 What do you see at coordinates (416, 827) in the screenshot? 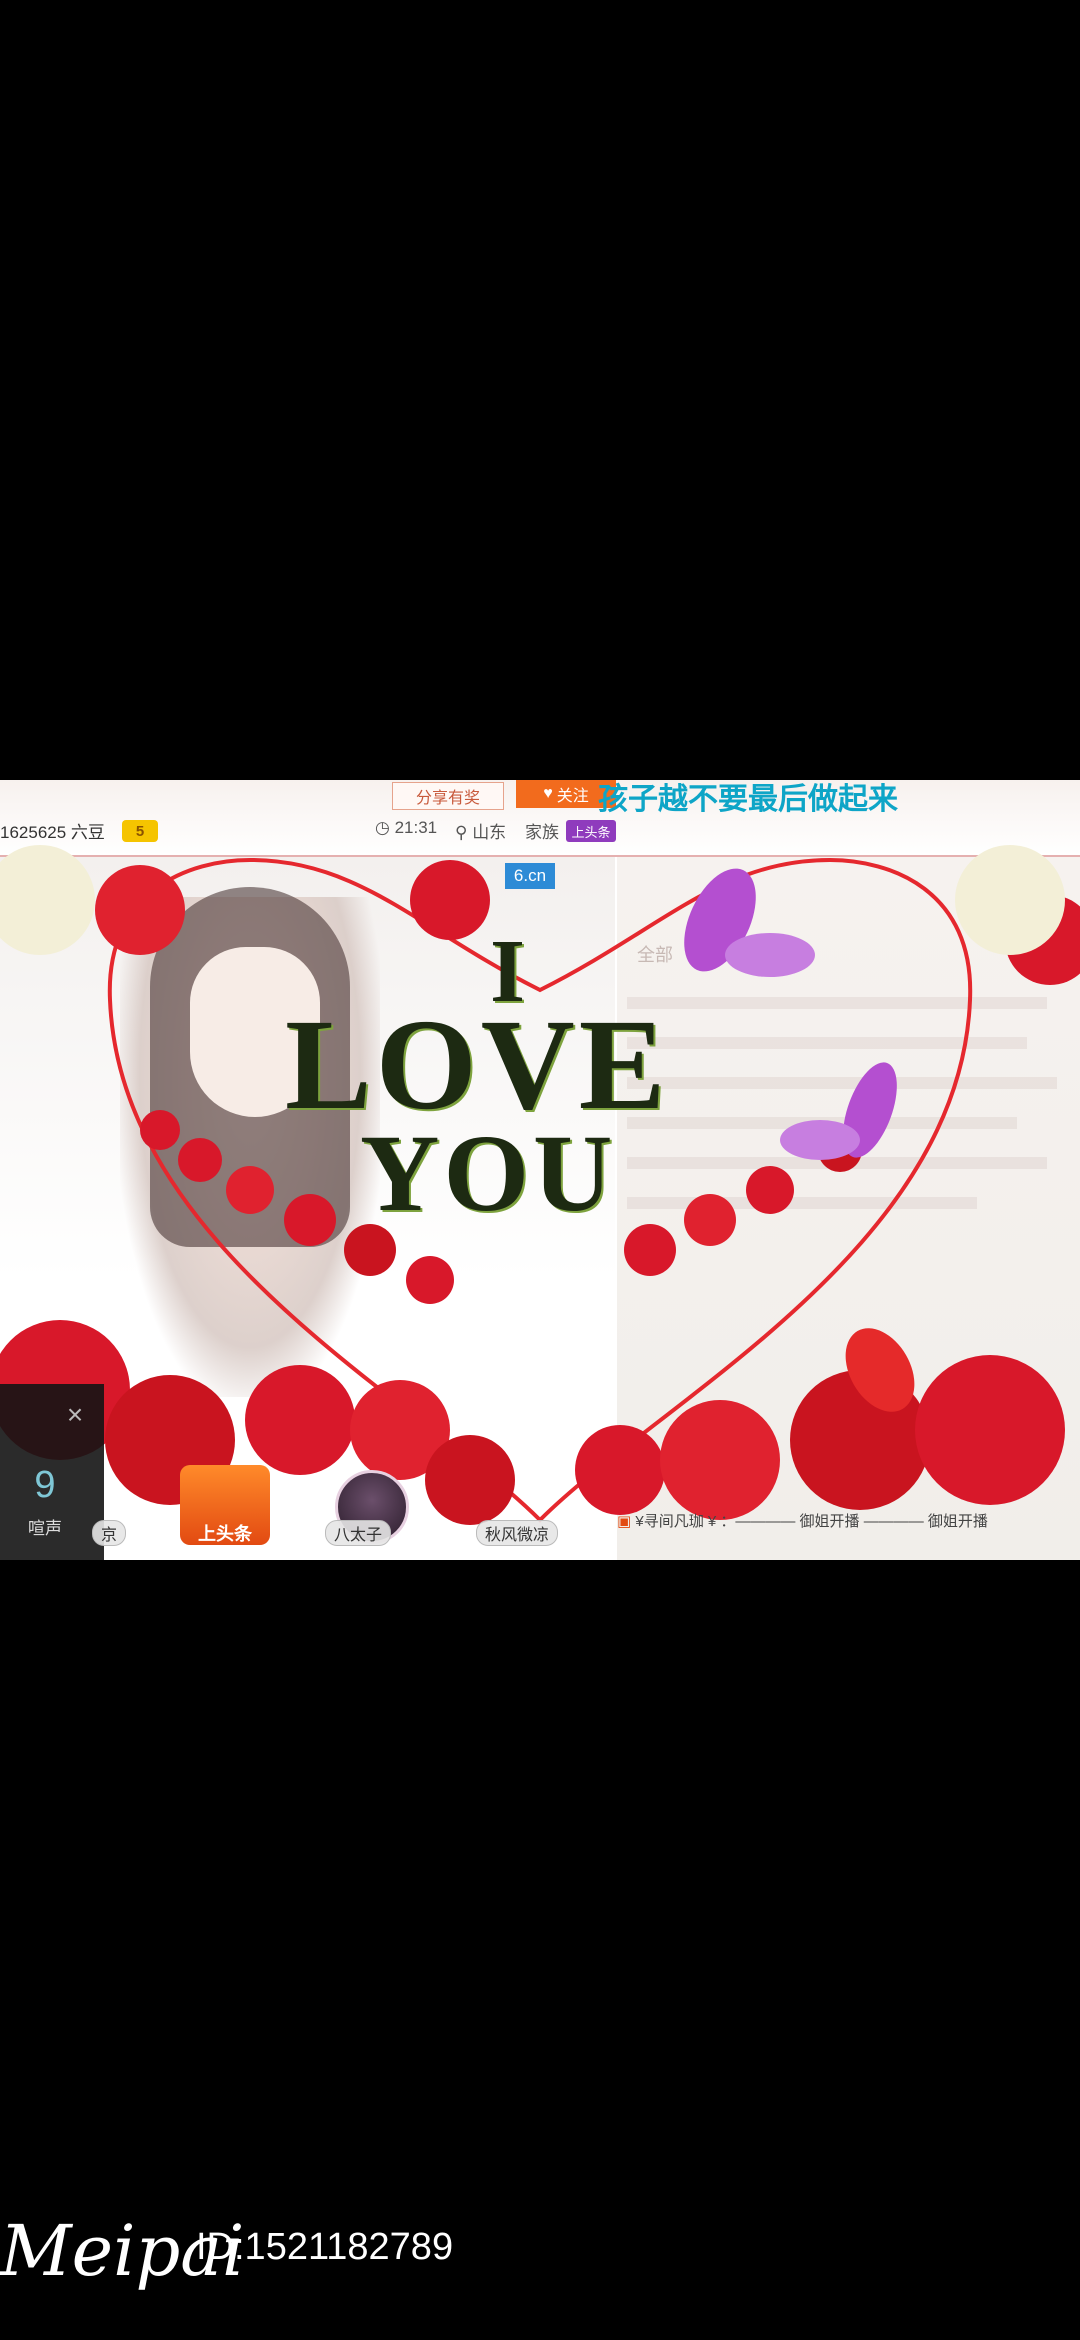
I see `stream-time: 21:31` at bounding box center [416, 827].